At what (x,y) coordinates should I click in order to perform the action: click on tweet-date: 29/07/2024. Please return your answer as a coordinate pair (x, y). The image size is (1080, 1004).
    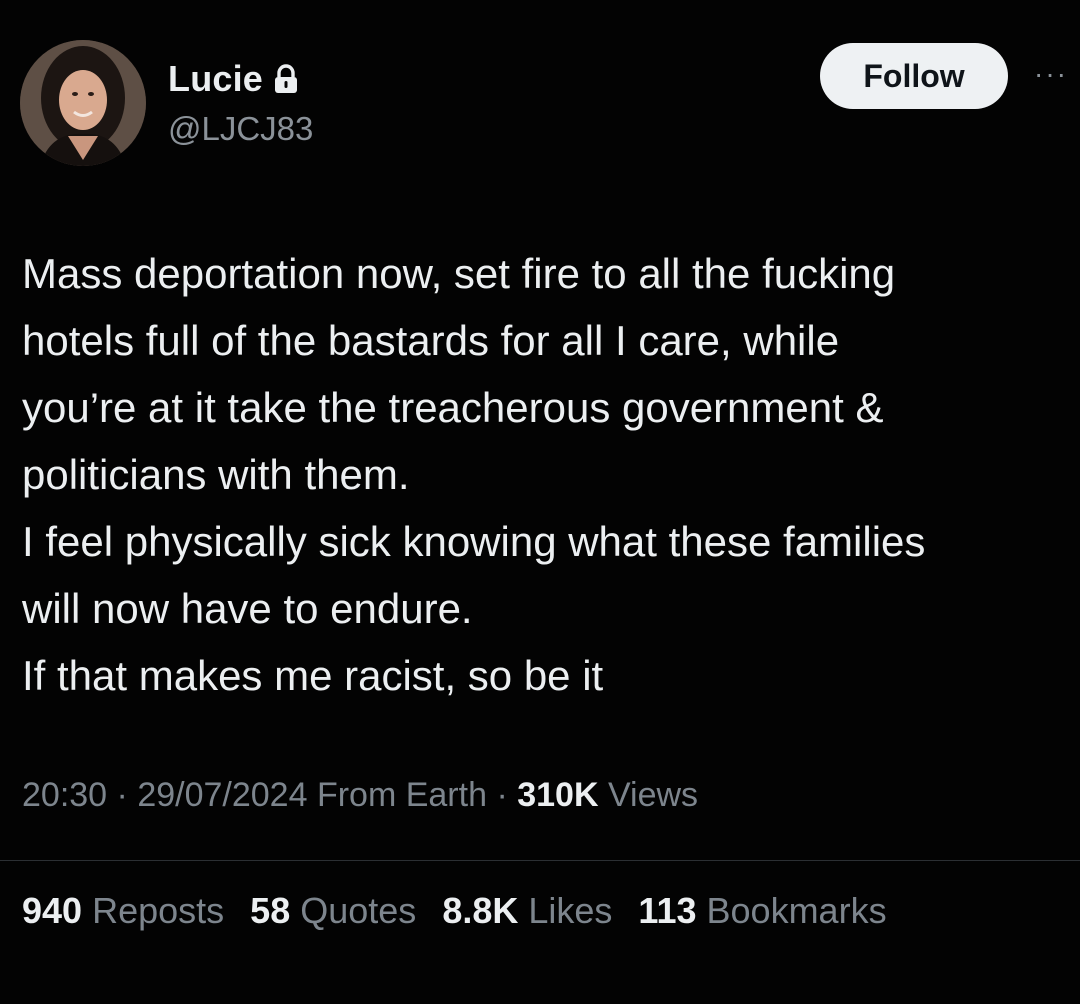
    Looking at the image, I should click on (222, 795).